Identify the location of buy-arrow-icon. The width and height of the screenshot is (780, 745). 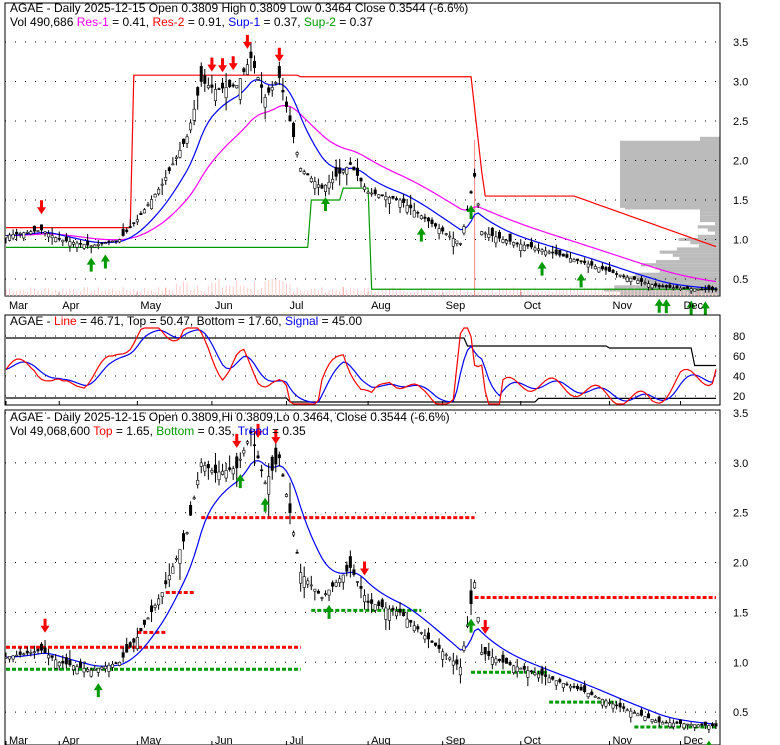
(98, 690).